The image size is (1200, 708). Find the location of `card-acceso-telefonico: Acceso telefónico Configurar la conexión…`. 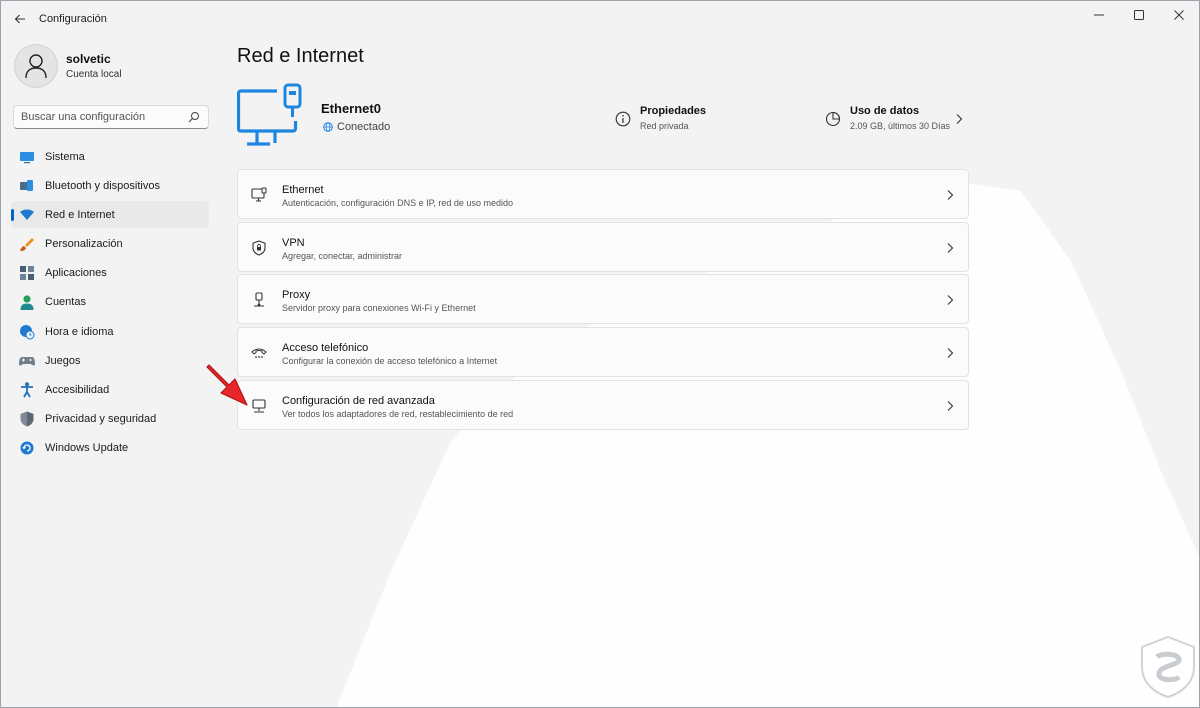

card-acceso-telefonico: Acceso telefónico Configurar la conexión… is located at coordinates (603, 352).